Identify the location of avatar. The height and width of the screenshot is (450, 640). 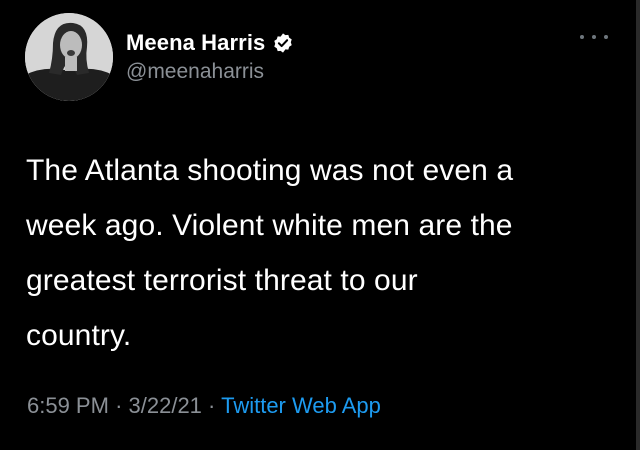
(69, 57).